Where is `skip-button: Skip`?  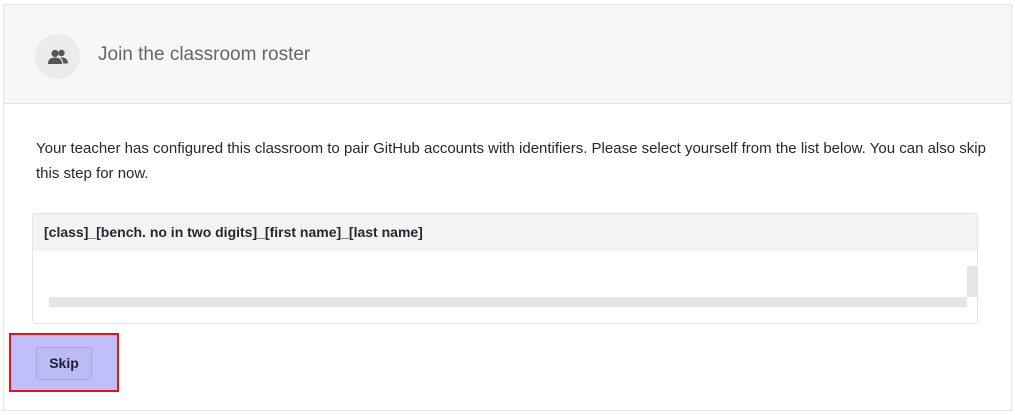 skip-button: Skip is located at coordinates (64, 363).